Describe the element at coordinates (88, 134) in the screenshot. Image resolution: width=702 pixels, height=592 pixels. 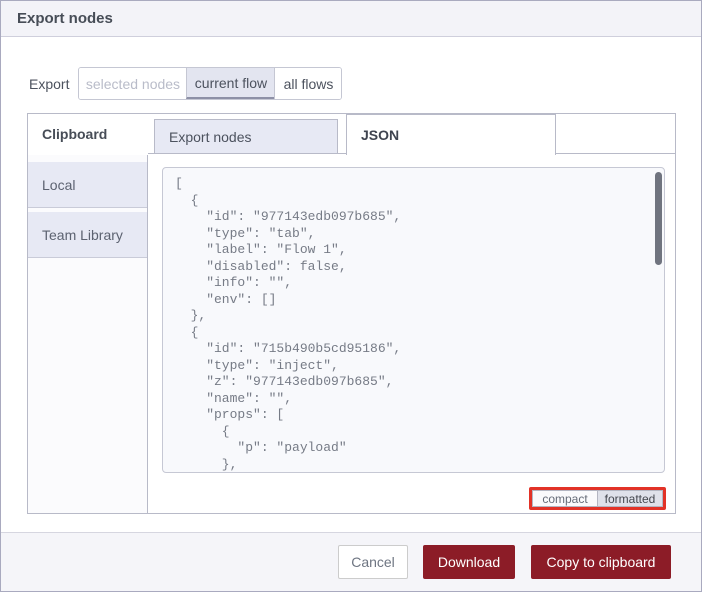
I see `sidebar-header-clipboard: Clipboard` at that location.